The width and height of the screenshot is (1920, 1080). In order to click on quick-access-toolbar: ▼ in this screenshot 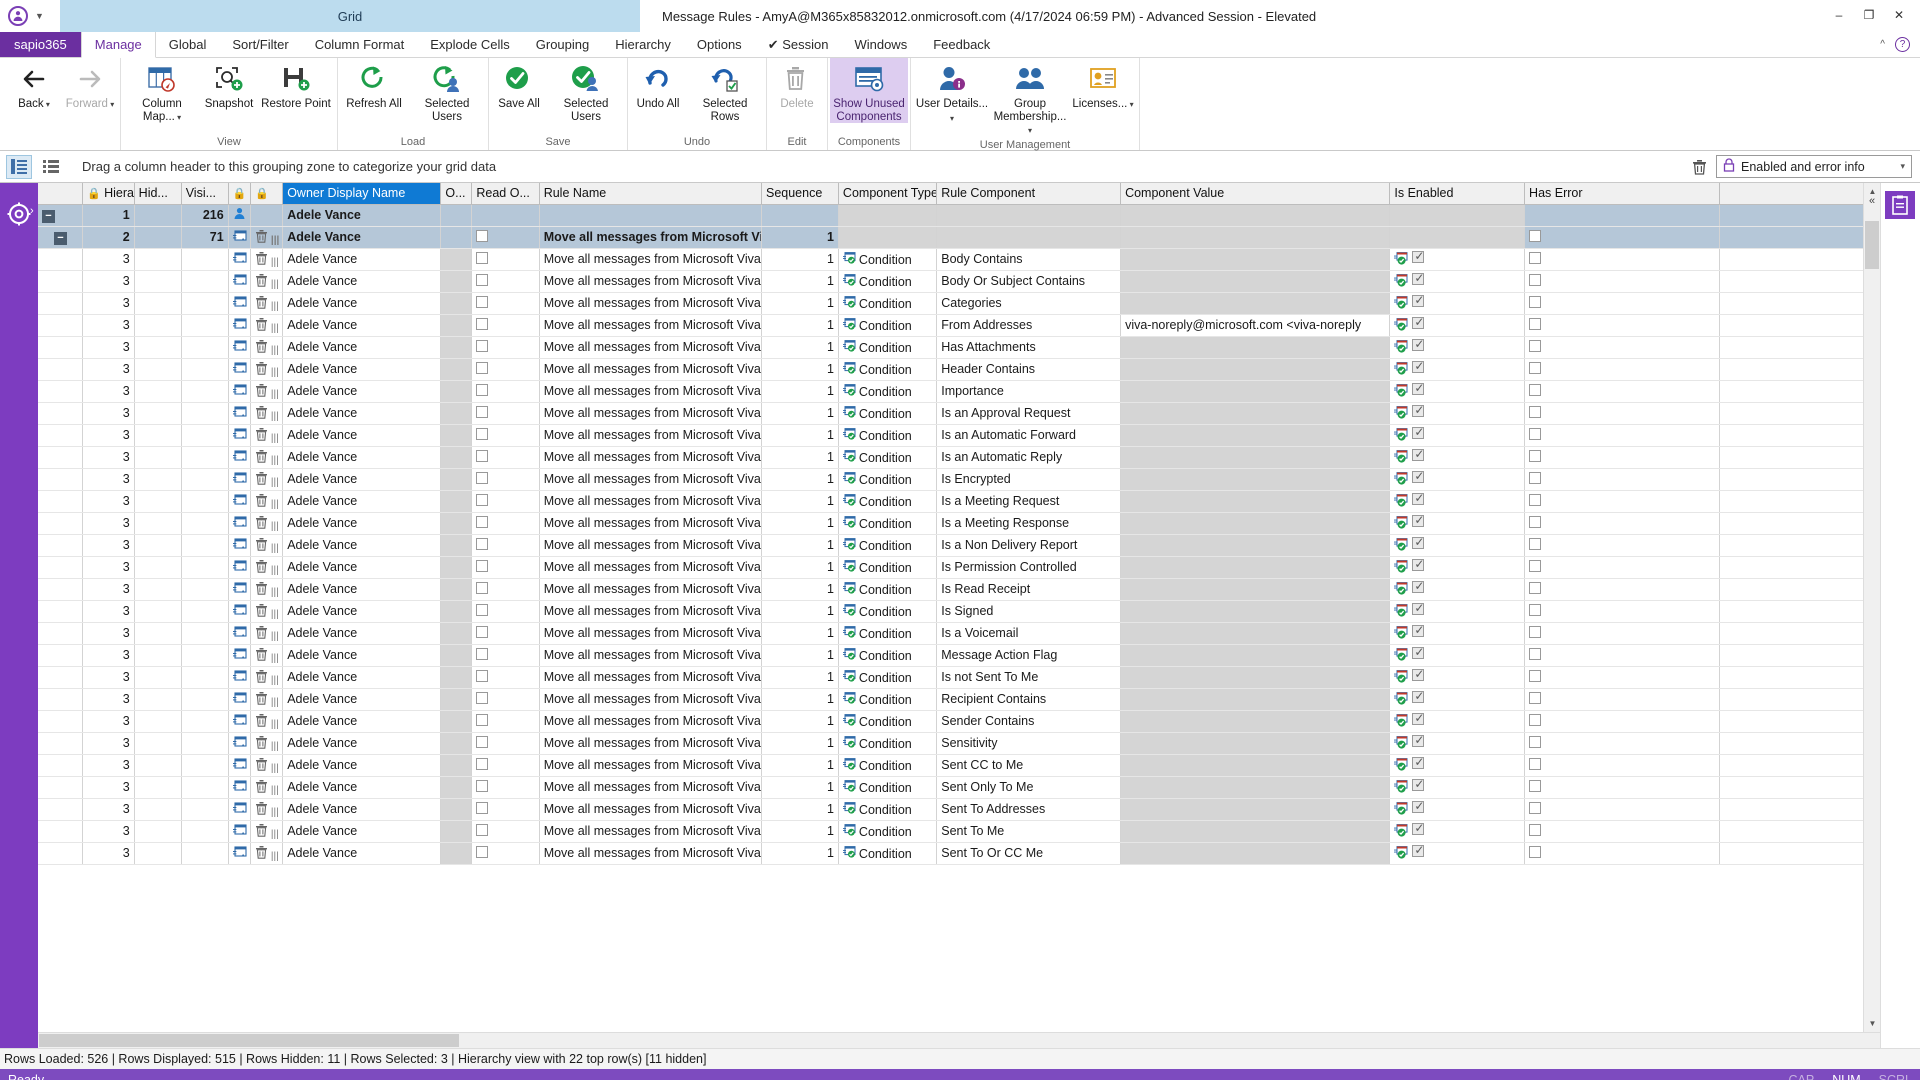, I will do `click(30, 16)`.